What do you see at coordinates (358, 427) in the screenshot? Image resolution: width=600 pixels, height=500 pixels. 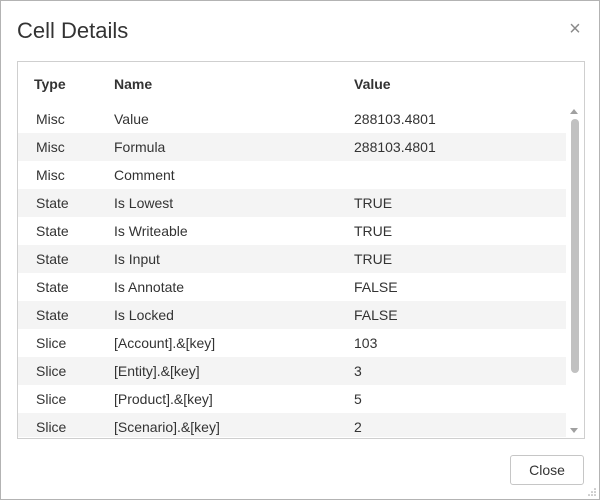 I see `cell-value: 2` at bounding box center [358, 427].